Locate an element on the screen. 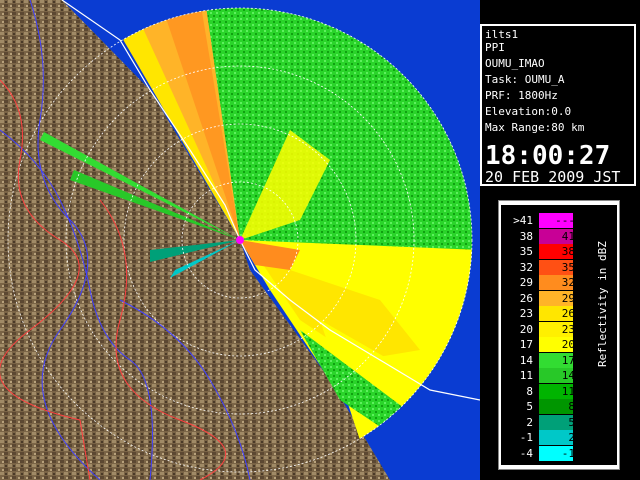 Image resolution: width=640 pixels, height=480 pixels. legend-upper-bound: 14 is located at coordinates (568, 375).